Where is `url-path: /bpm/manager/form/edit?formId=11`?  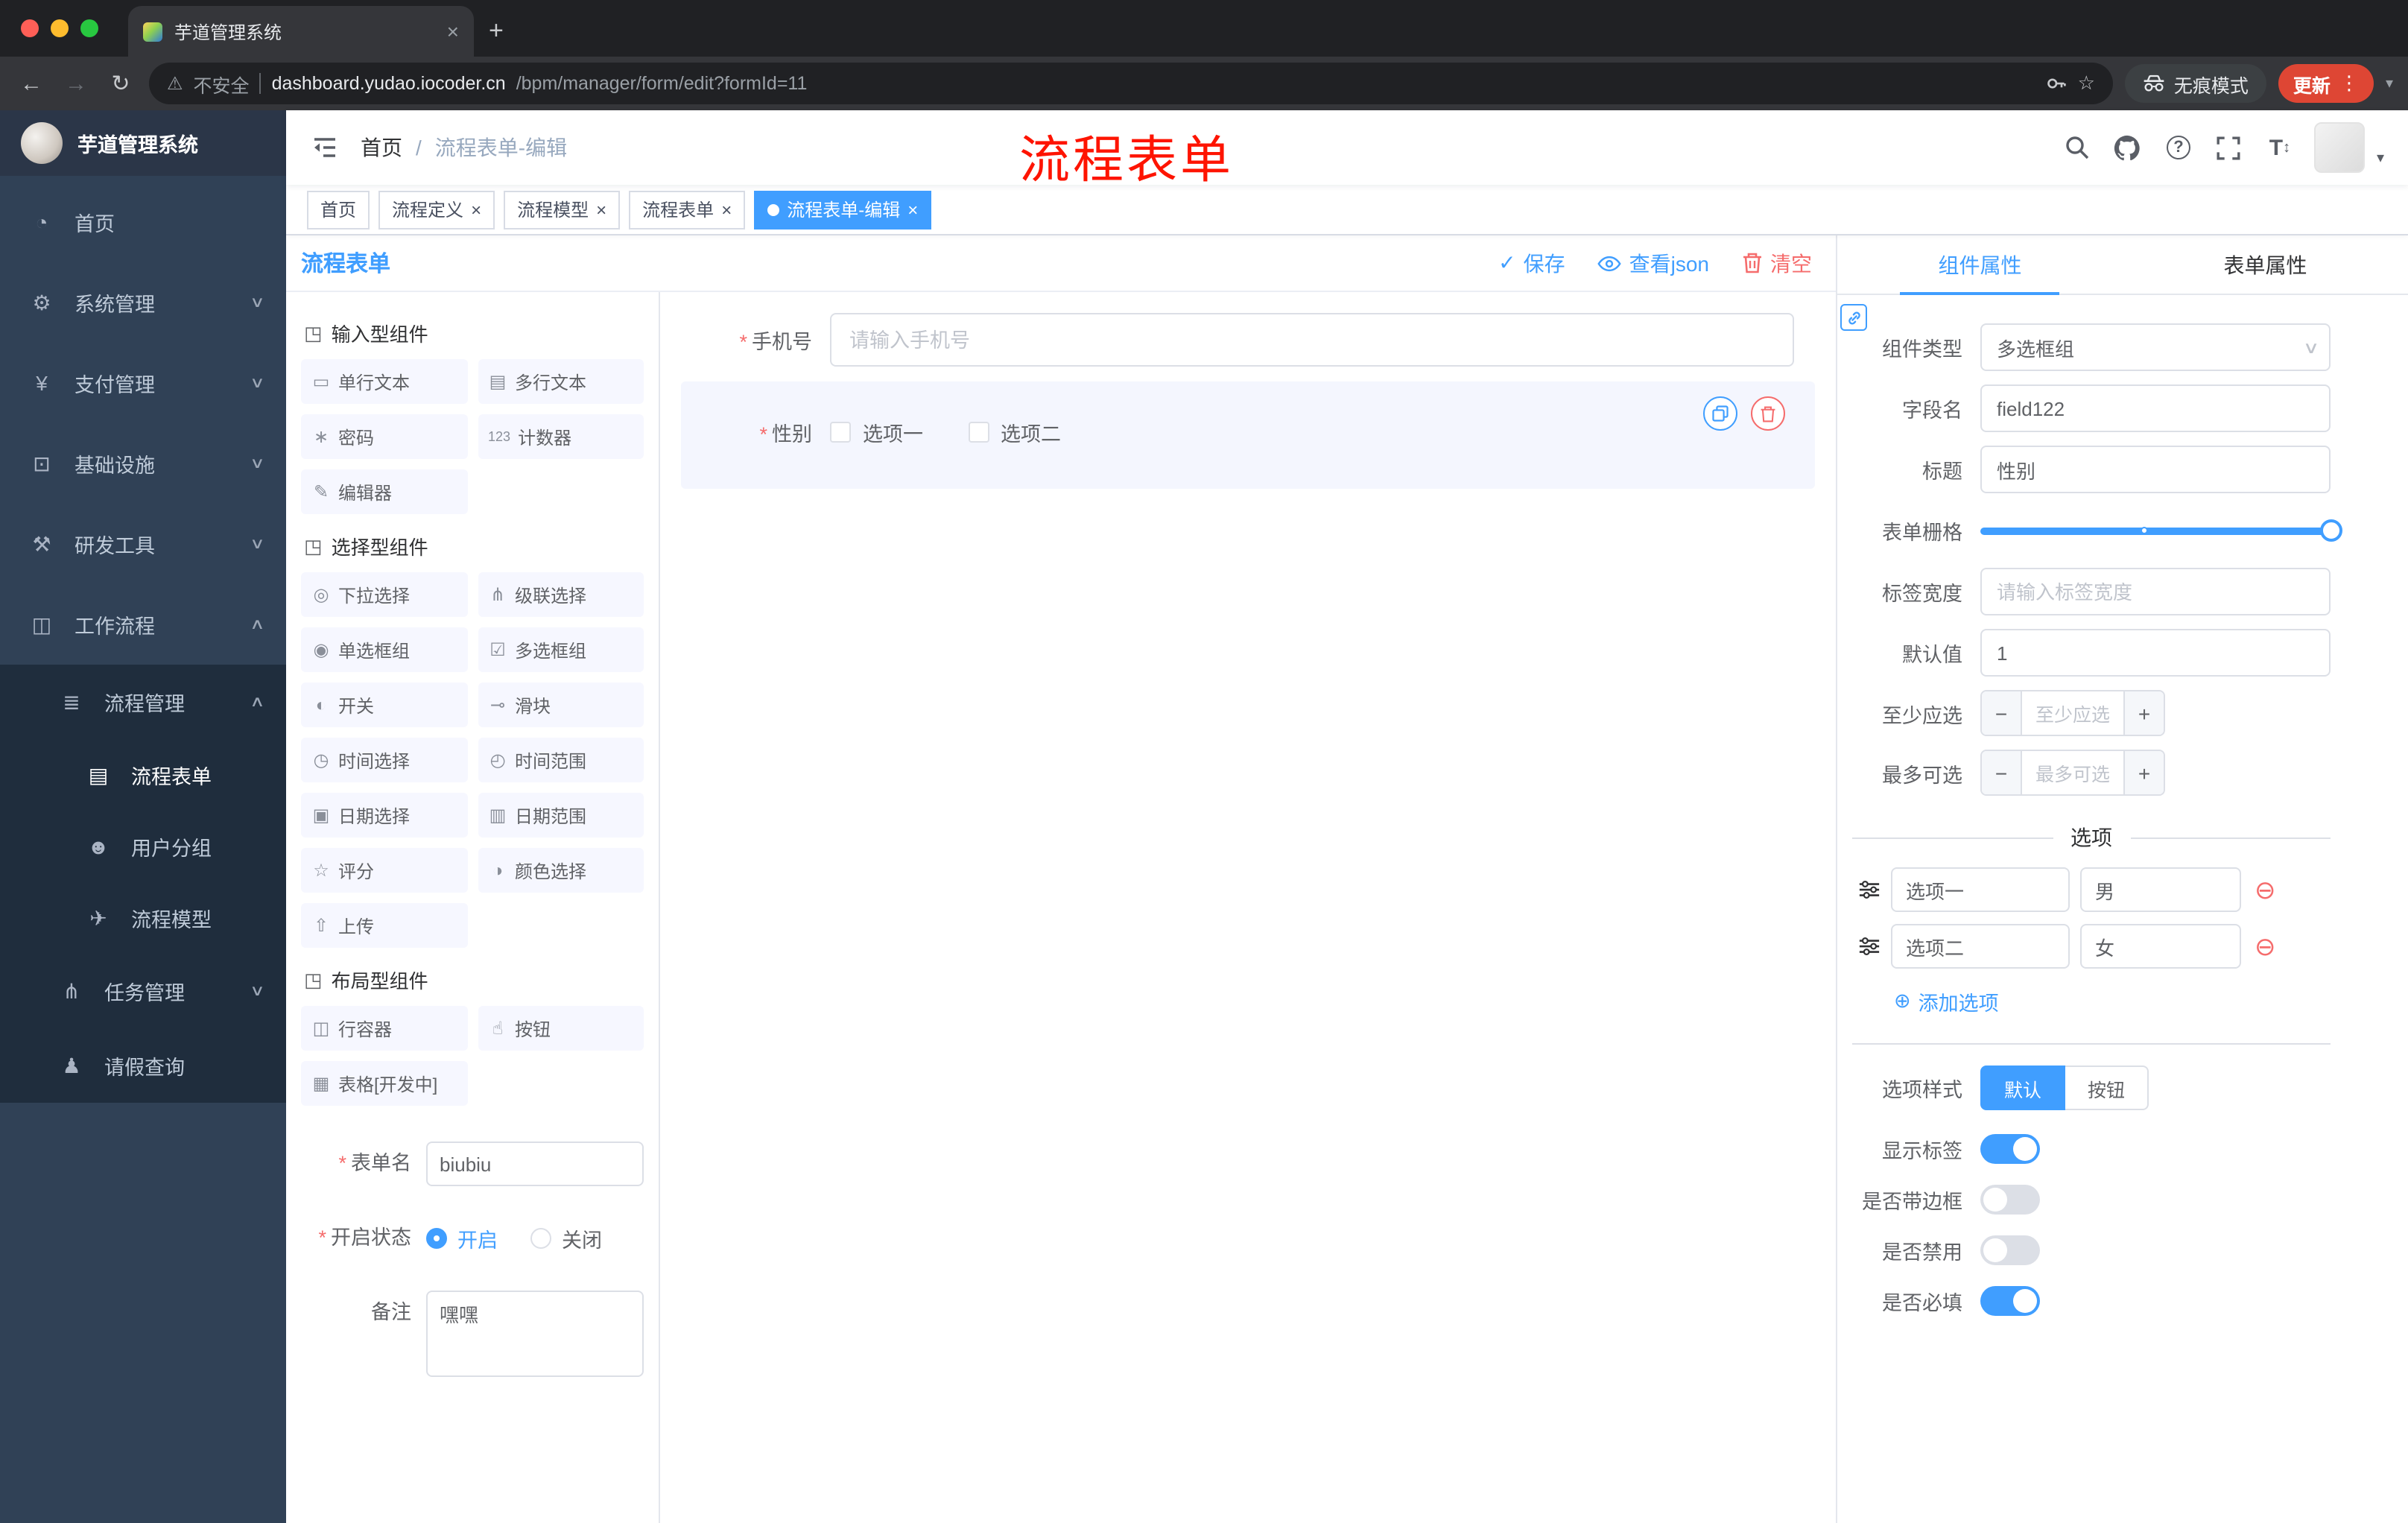 url-path: /bpm/manager/form/edit?formId=11 is located at coordinates (662, 83).